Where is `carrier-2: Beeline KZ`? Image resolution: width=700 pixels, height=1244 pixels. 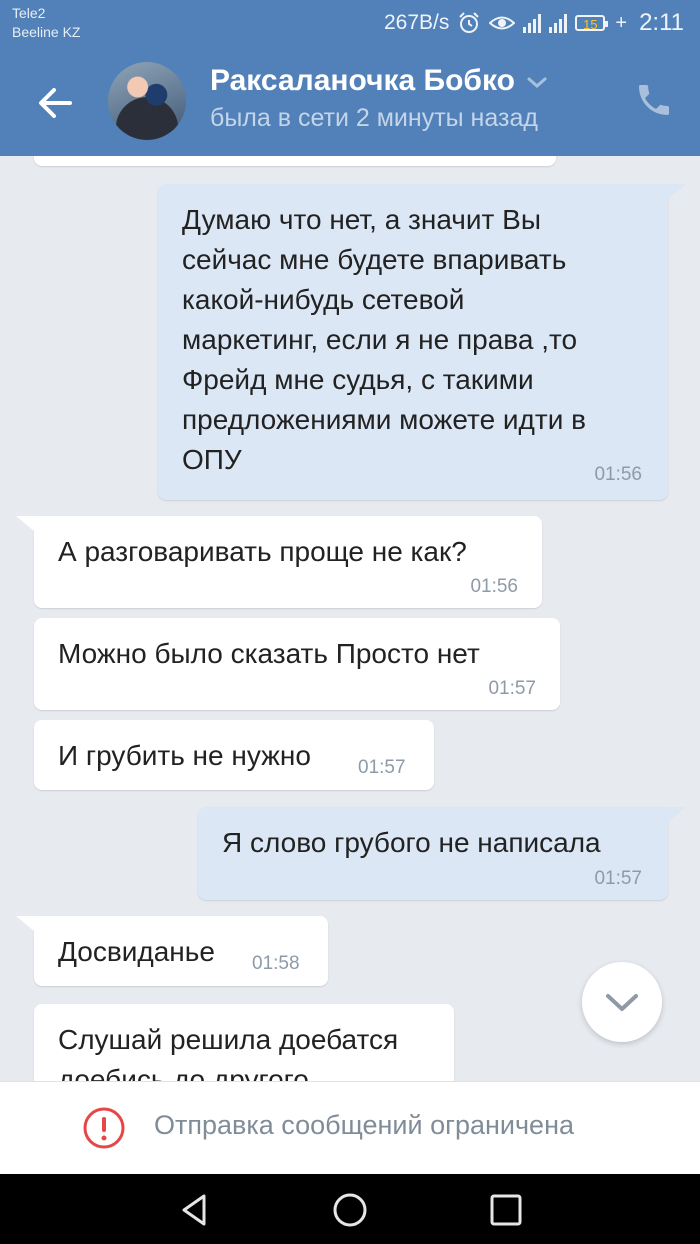
carrier-2: Beeline KZ is located at coordinates (46, 32).